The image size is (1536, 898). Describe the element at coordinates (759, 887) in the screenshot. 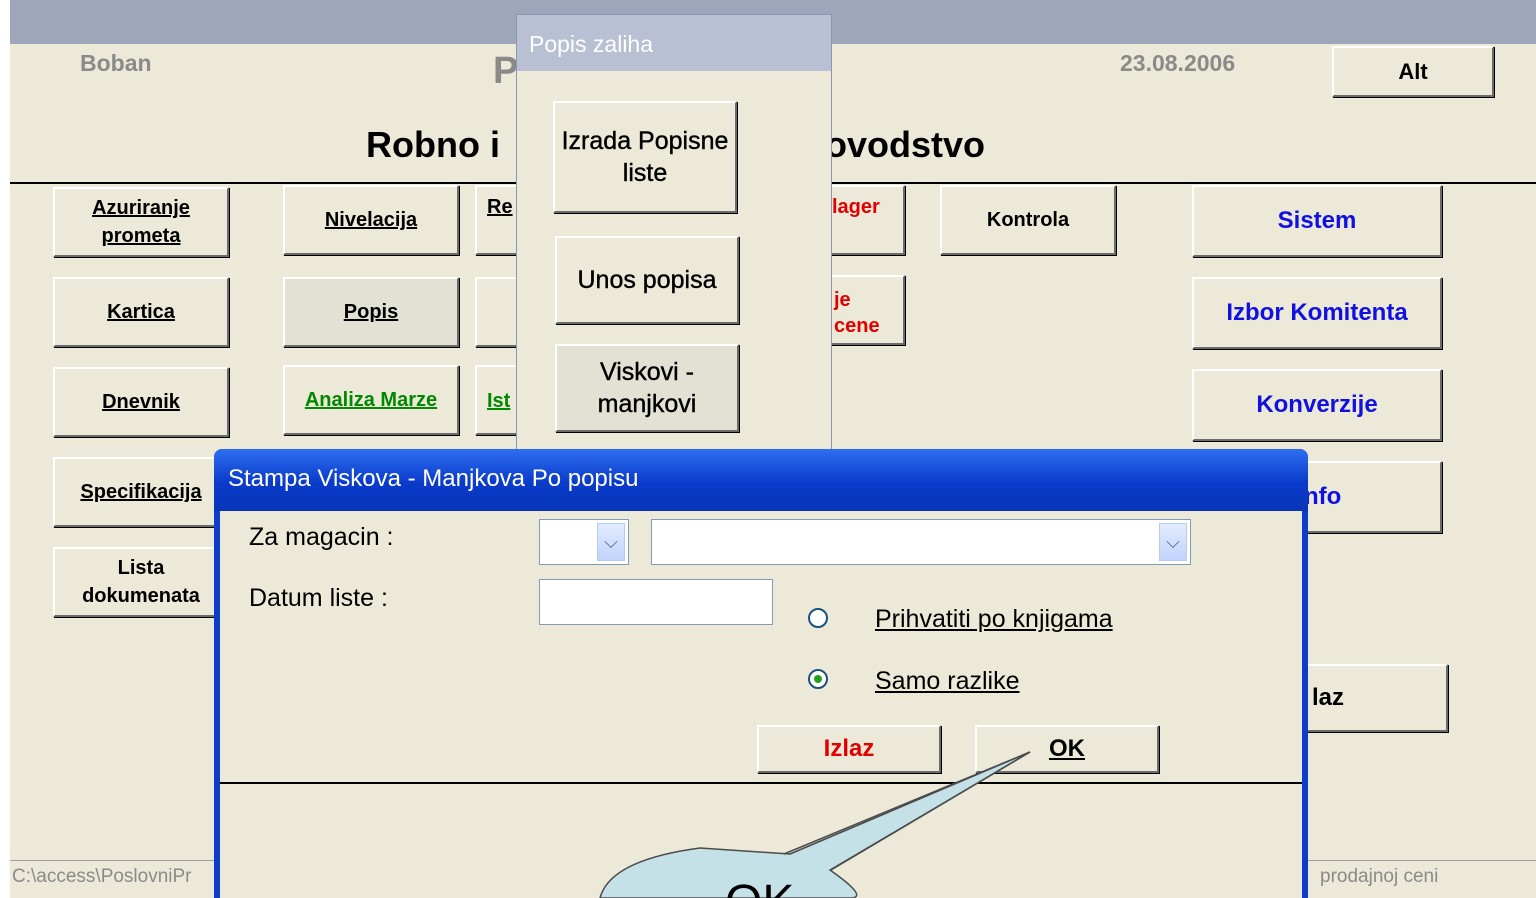

I see `callout-text: OK` at that location.